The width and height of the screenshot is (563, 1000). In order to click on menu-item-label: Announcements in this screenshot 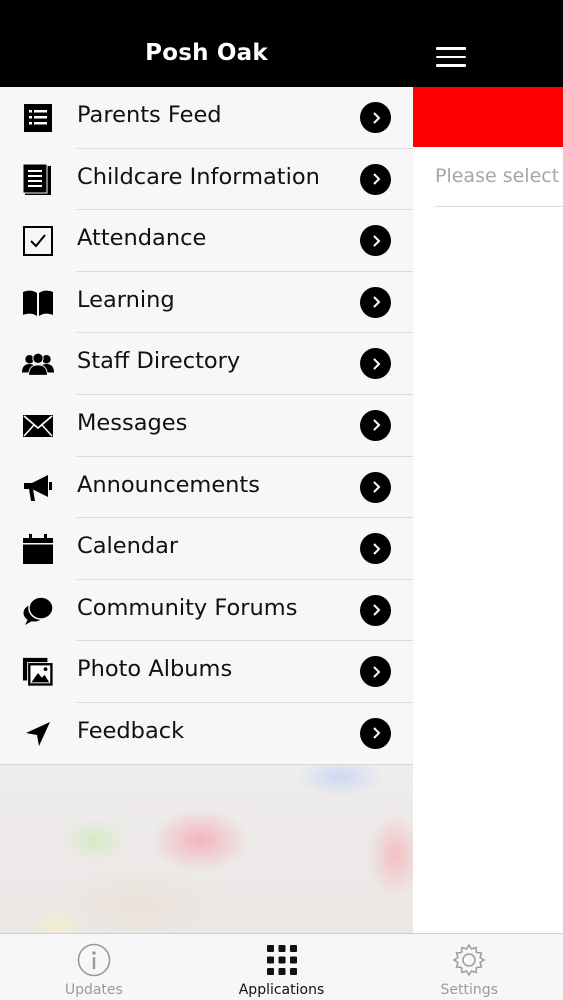, I will do `click(168, 484)`.